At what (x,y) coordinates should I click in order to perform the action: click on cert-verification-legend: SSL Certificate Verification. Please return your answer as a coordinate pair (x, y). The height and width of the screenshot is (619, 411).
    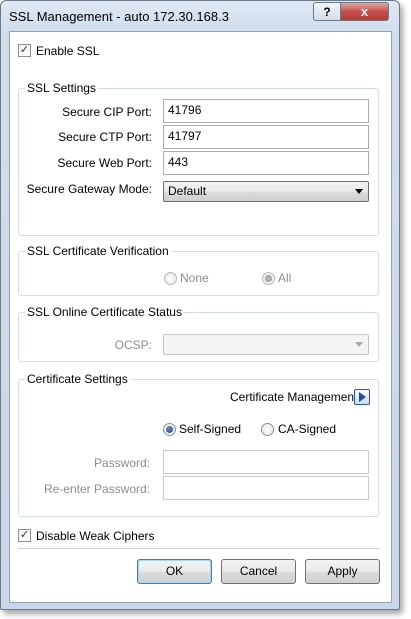
    Looking at the image, I should click on (98, 251).